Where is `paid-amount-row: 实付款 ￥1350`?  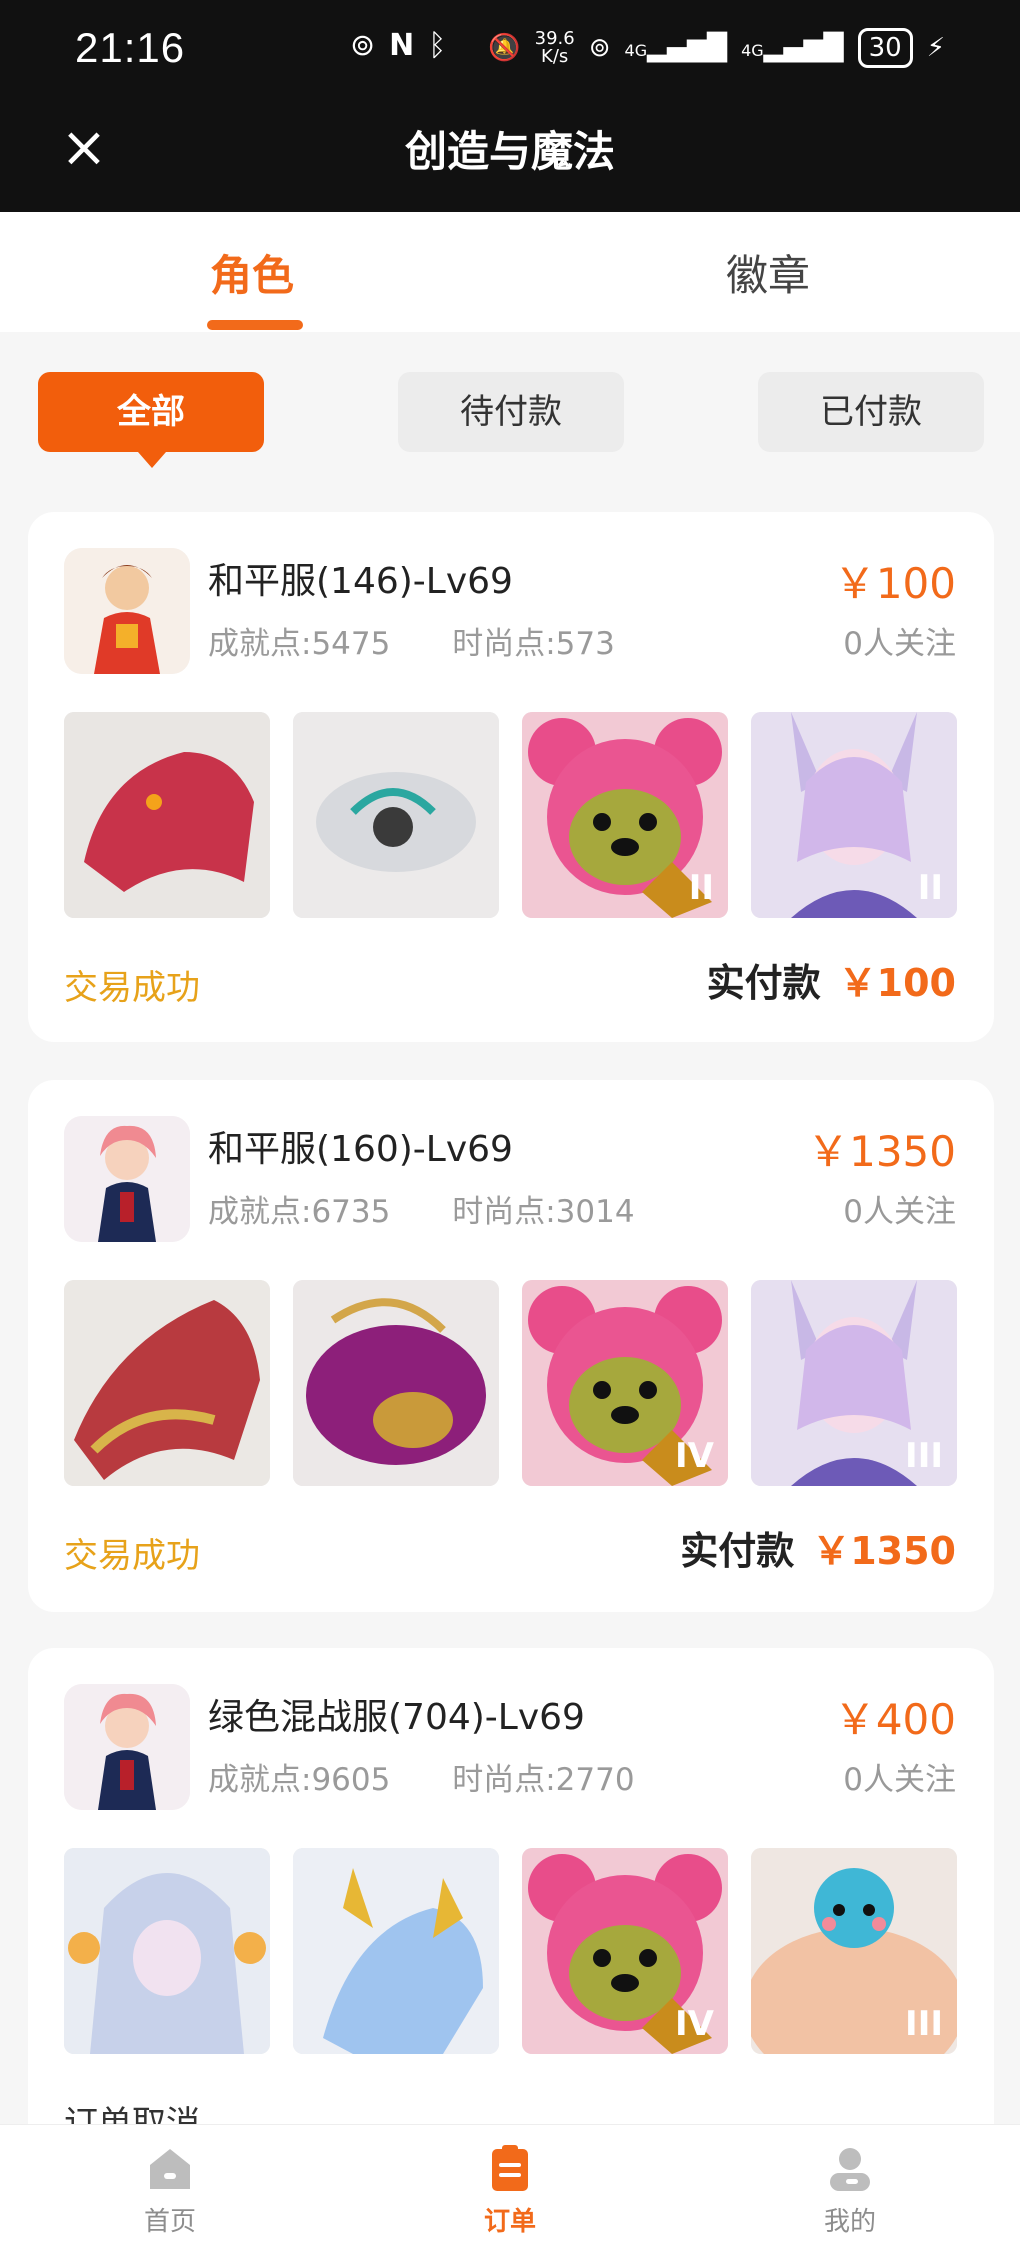
paid-amount-row: 实付款 ￥1350 is located at coordinates (818, 1547).